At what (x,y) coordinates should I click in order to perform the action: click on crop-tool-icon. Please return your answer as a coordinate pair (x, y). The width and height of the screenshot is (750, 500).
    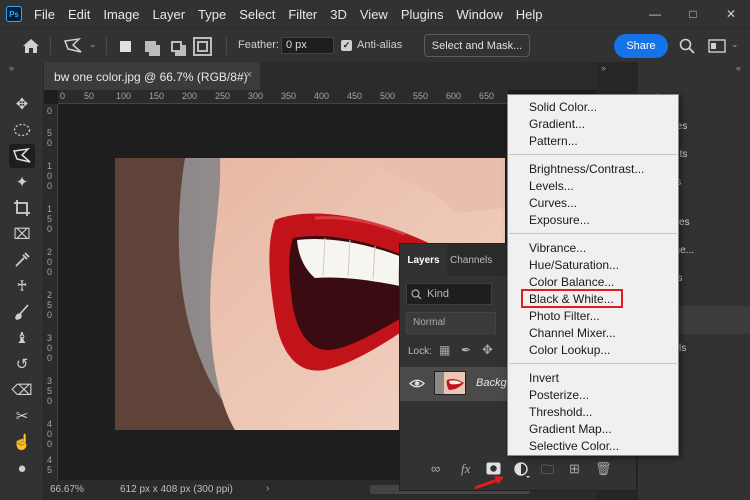
    Looking at the image, I should click on (22, 208).